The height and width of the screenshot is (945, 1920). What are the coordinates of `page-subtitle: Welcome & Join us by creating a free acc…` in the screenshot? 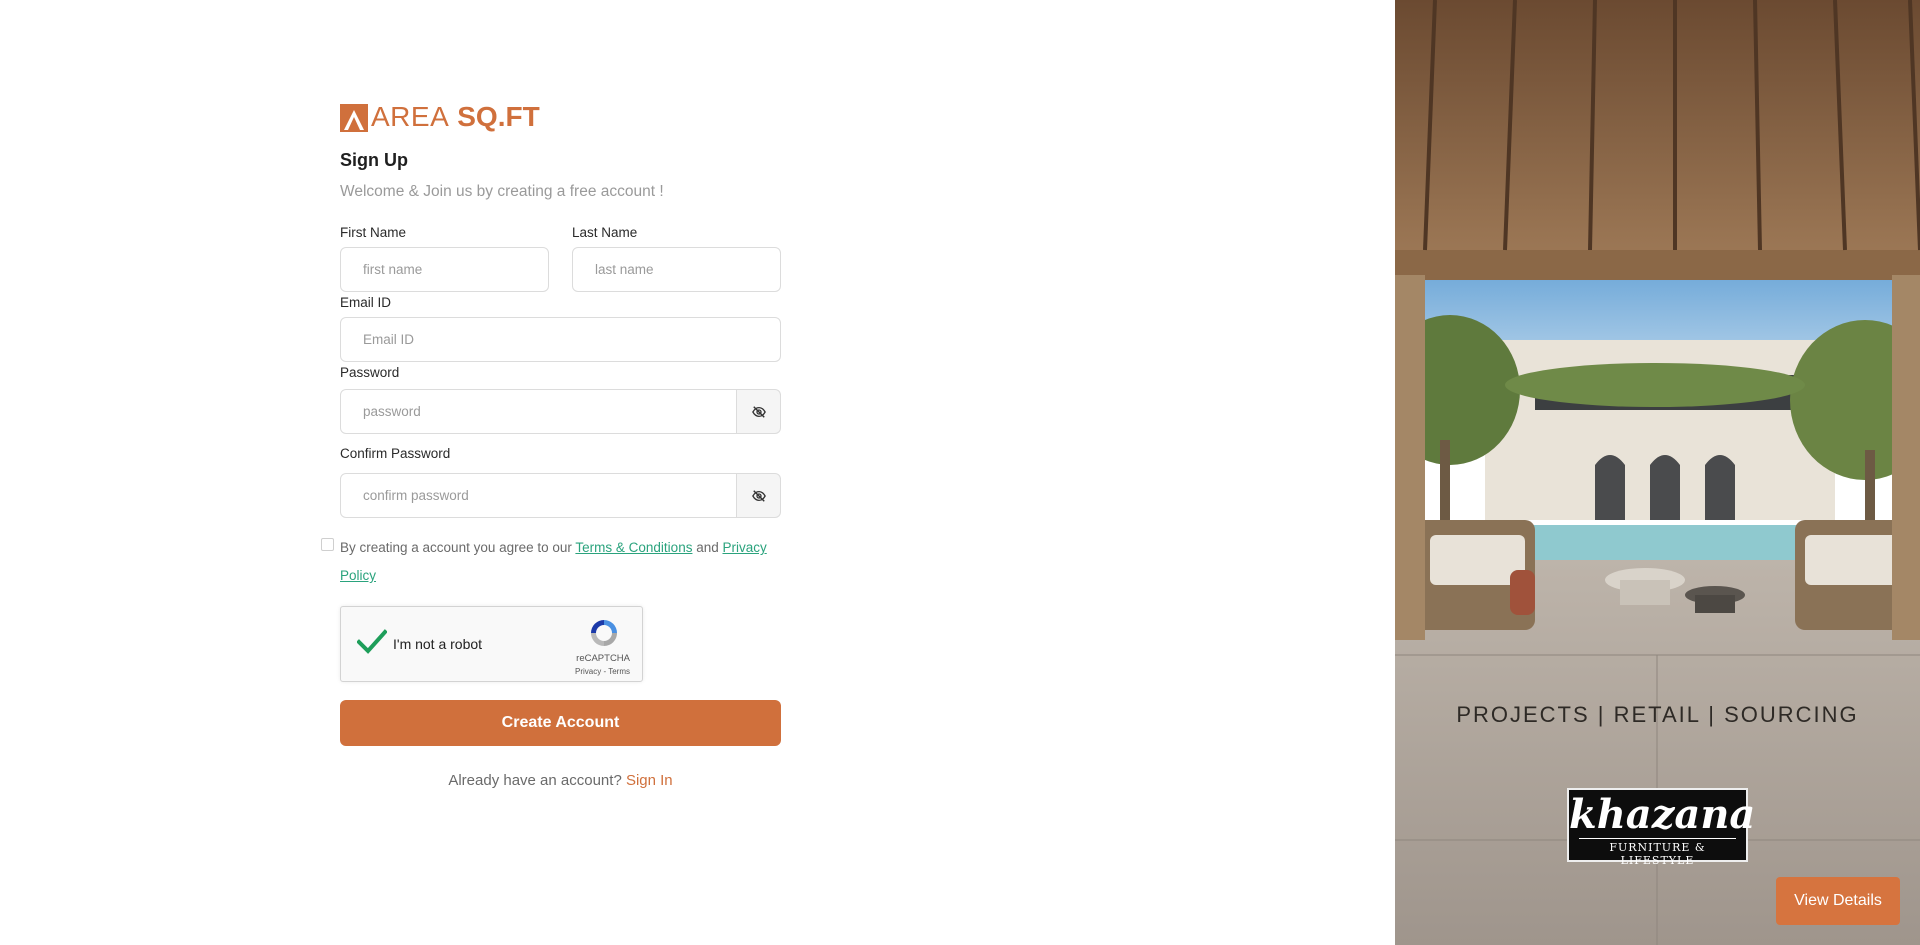 It's located at (502, 191).